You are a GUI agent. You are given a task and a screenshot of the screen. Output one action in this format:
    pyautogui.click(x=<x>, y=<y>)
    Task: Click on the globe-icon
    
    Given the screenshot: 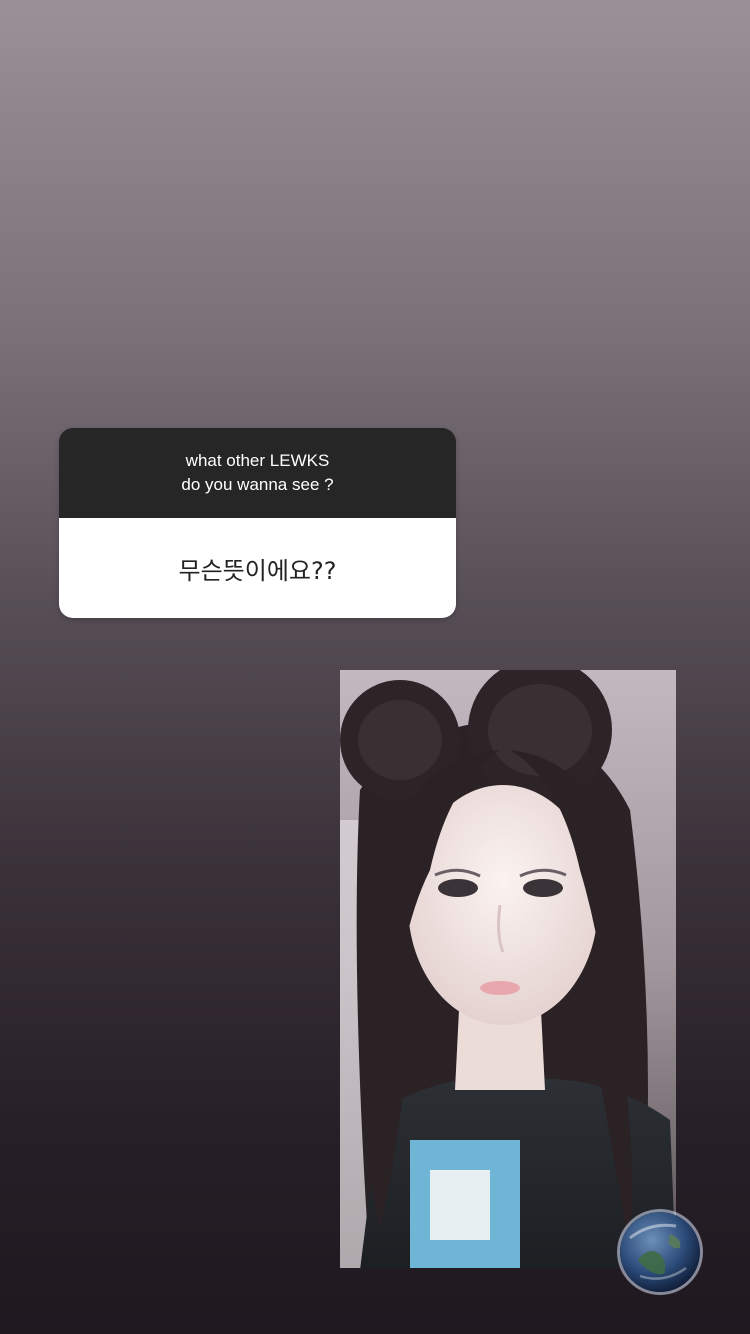 What is the action you would take?
    pyautogui.click(x=660, y=1252)
    